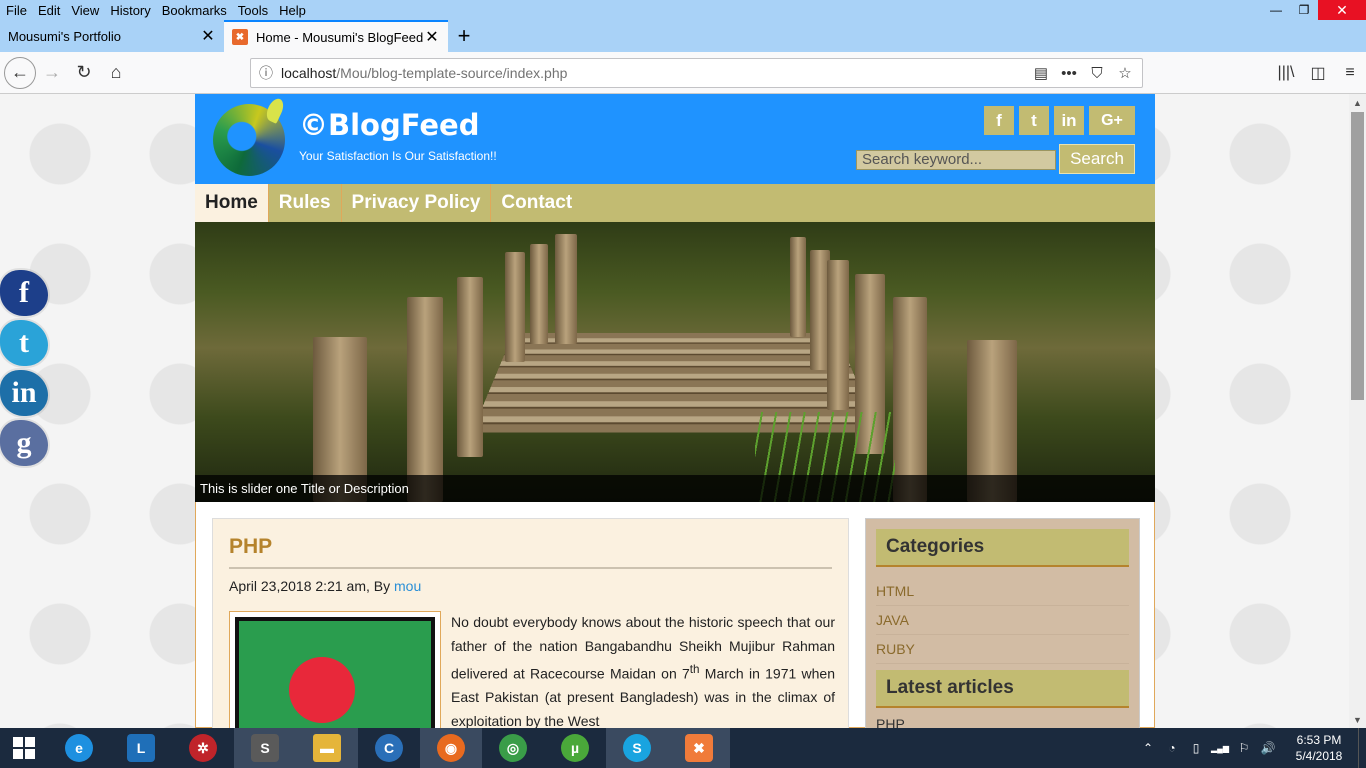 The height and width of the screenshot is (768, 1366). I want to click on scroll-down-arrow-icon: ▼, so click(1357, 719).